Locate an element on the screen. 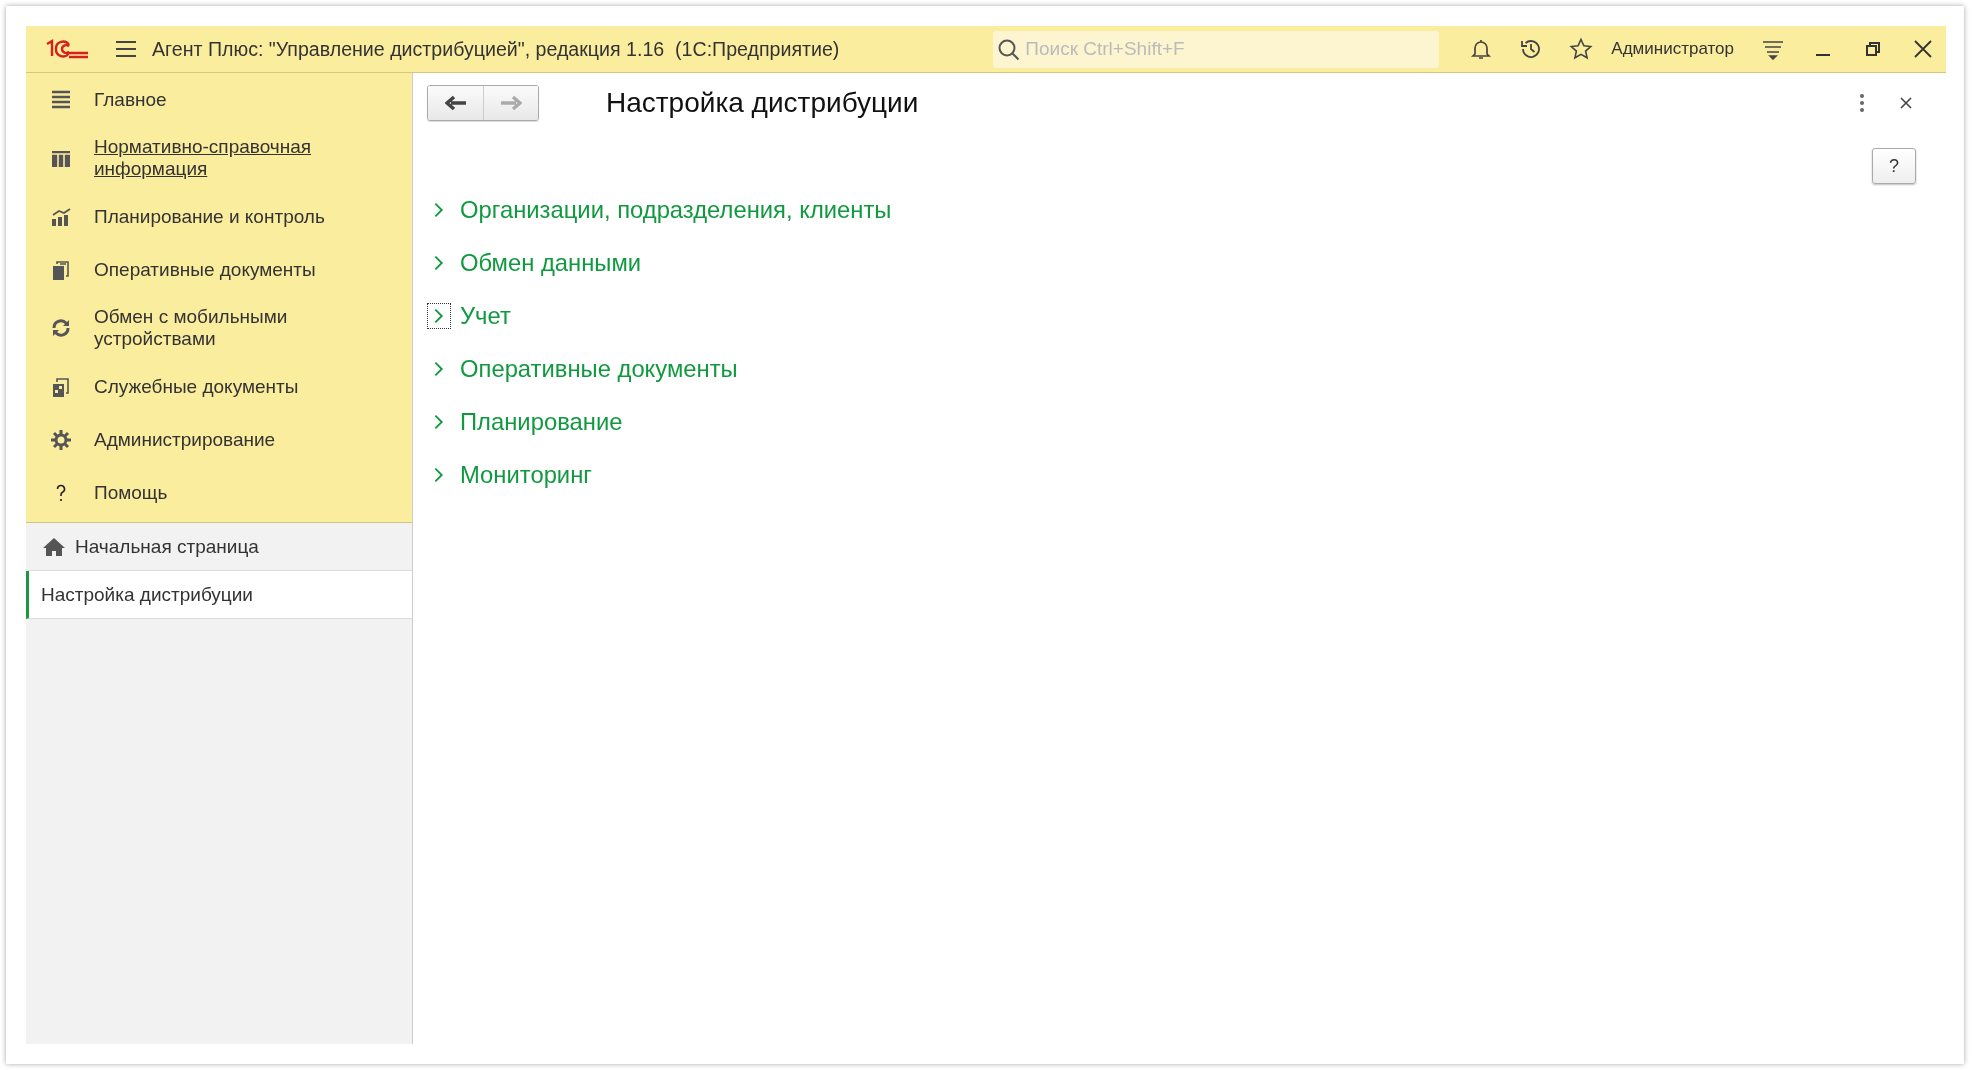 The height and width of the screenshot is (1070, 1972). section-header: Организации, подразделения, клиенты is located at coordinates (1186, 210).